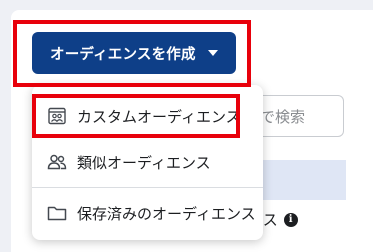  What do you see at coordinates (298, 180) in the screenshot?
I see `table-header-strip` at bounding box center [298, 180].